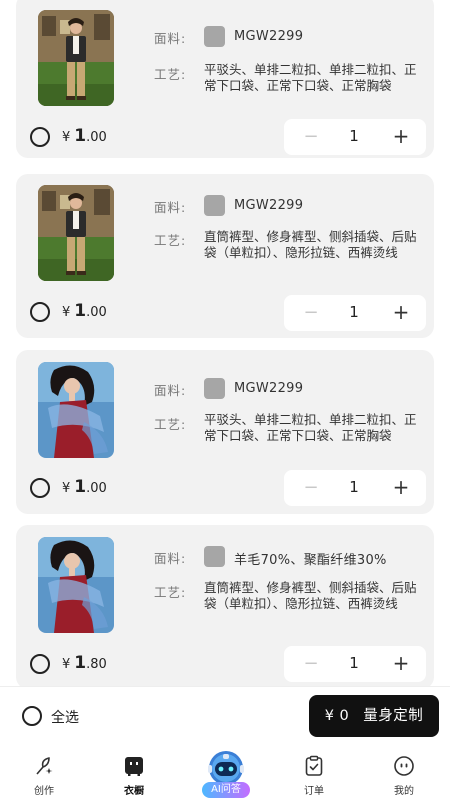  Describe the element at coordinates (226, 768) in the screenshot. I see `robot-icon` at that location.